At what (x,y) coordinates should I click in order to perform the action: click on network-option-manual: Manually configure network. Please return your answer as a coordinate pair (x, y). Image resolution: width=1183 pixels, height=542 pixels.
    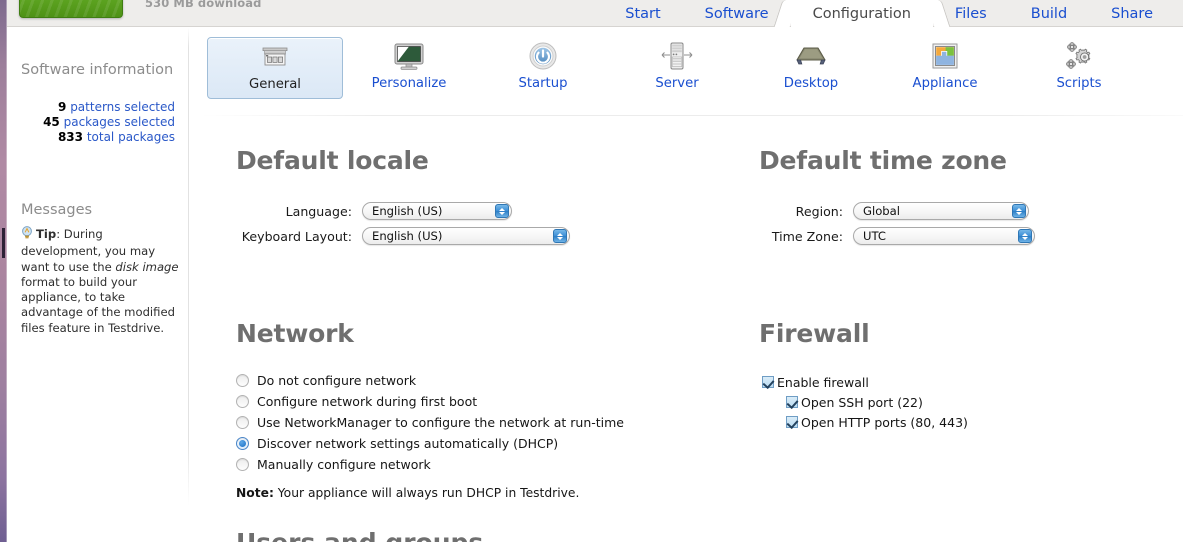
    Looking at the image, I should click on (430, 464).